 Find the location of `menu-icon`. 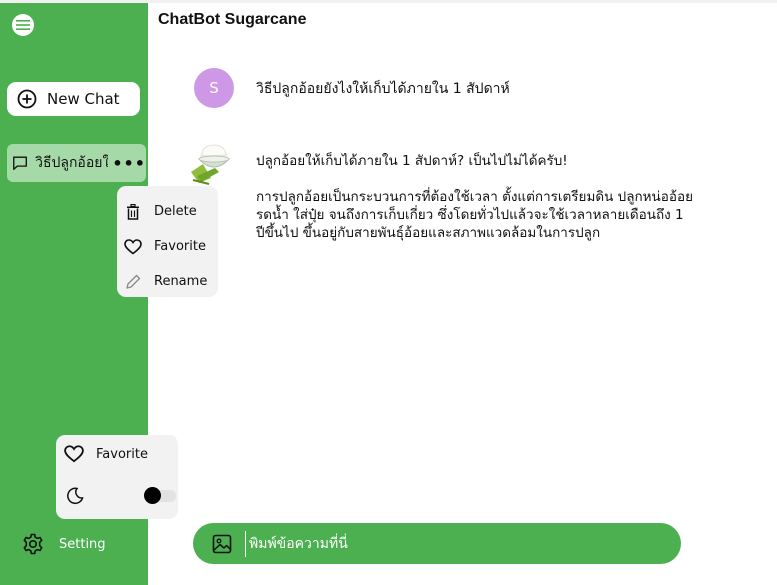

menu-icon is located at coordinates (23, 25).